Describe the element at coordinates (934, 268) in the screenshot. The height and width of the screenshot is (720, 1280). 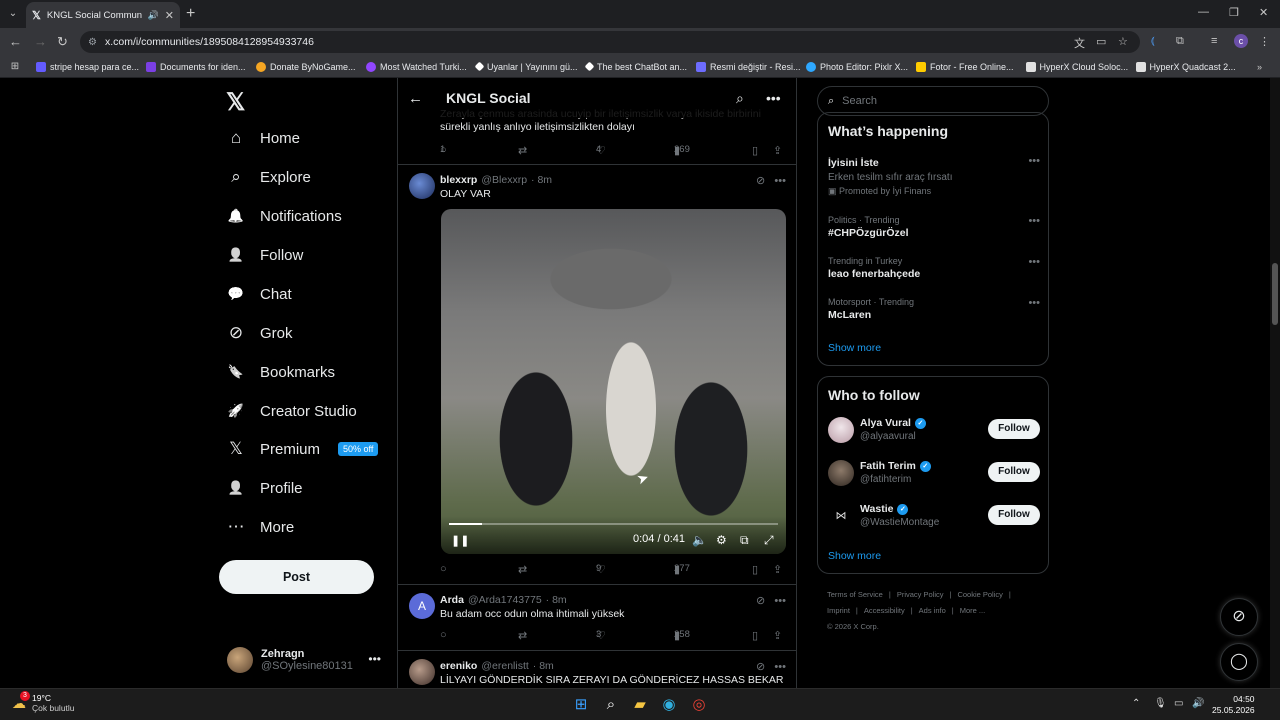
I see `trend-item: Trending in Turkey leao fenerbahçede •••` at that location.